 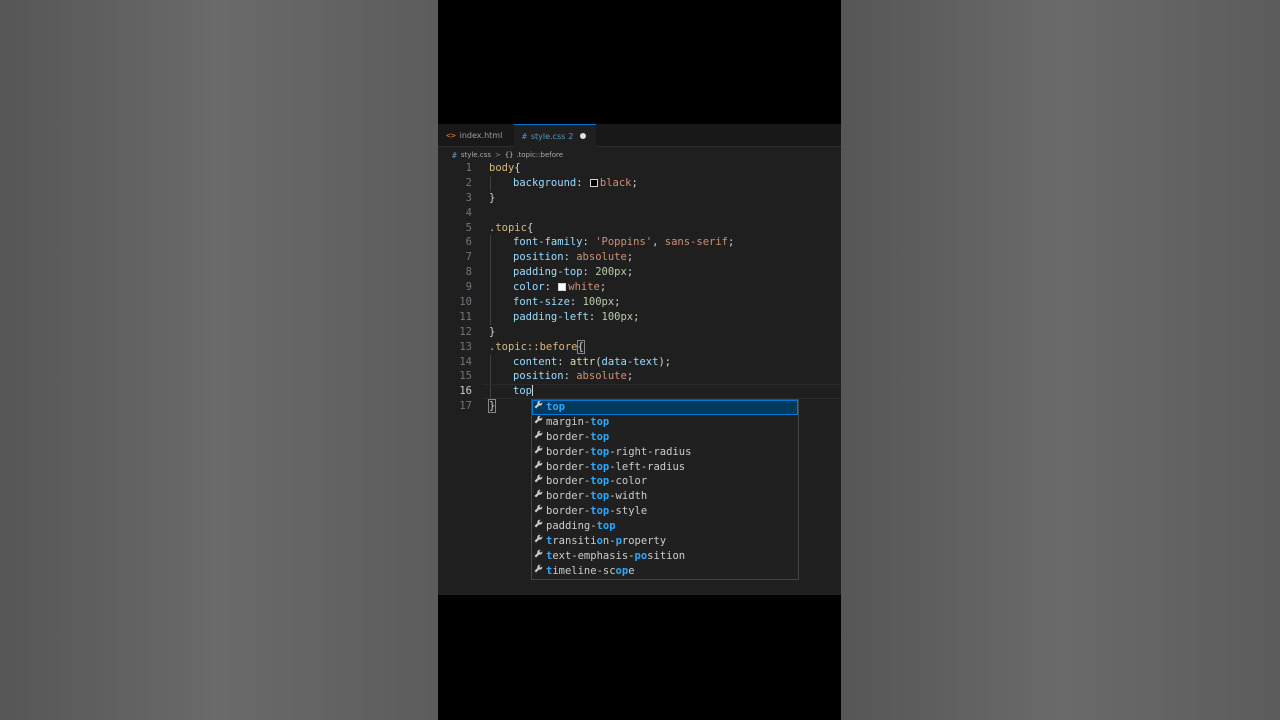 I want to click on suggestion-item: border-top-left-radius, so click(x=665, y=467).